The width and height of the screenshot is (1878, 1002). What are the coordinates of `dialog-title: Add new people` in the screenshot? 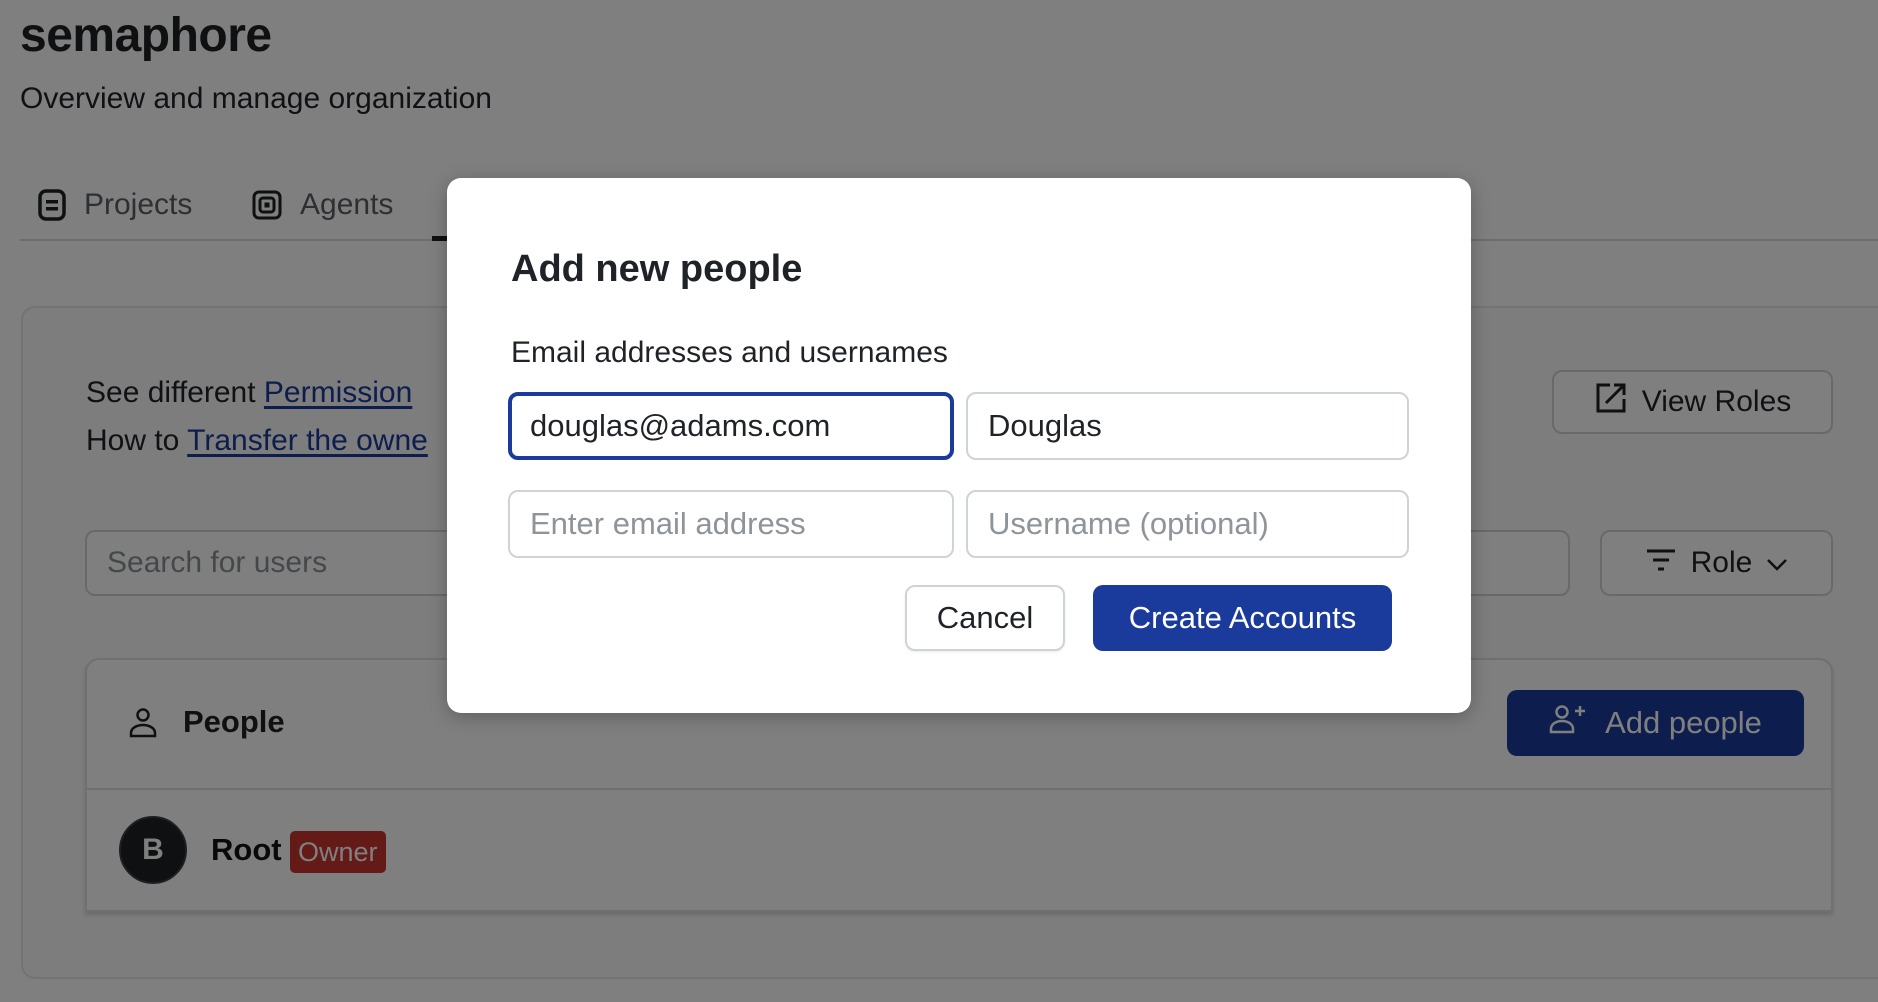 It's located at (657, 269).